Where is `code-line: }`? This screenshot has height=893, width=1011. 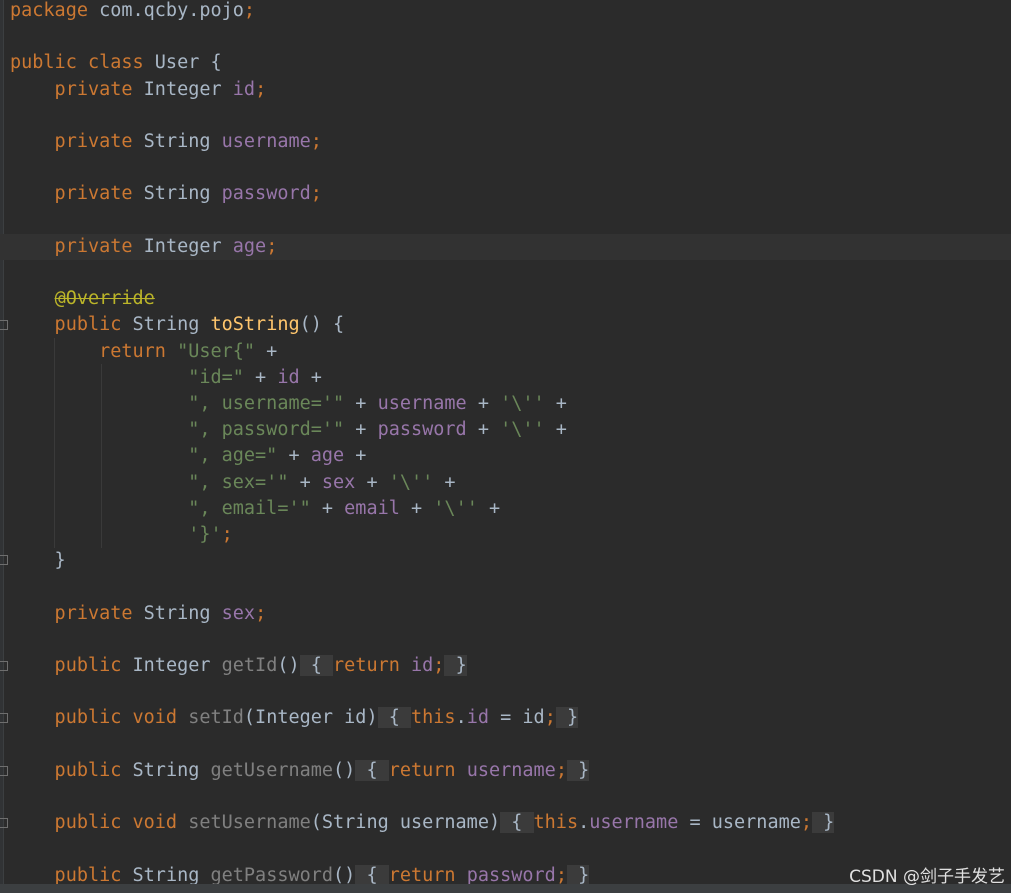 code-line: } is located at coordinates (505, 561).